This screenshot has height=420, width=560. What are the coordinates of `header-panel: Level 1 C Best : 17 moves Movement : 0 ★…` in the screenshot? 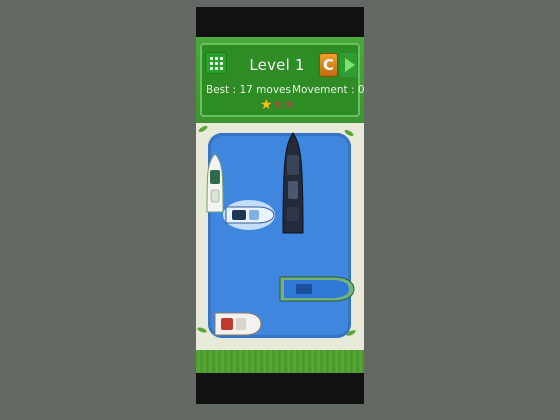 It's located at (282, 80).